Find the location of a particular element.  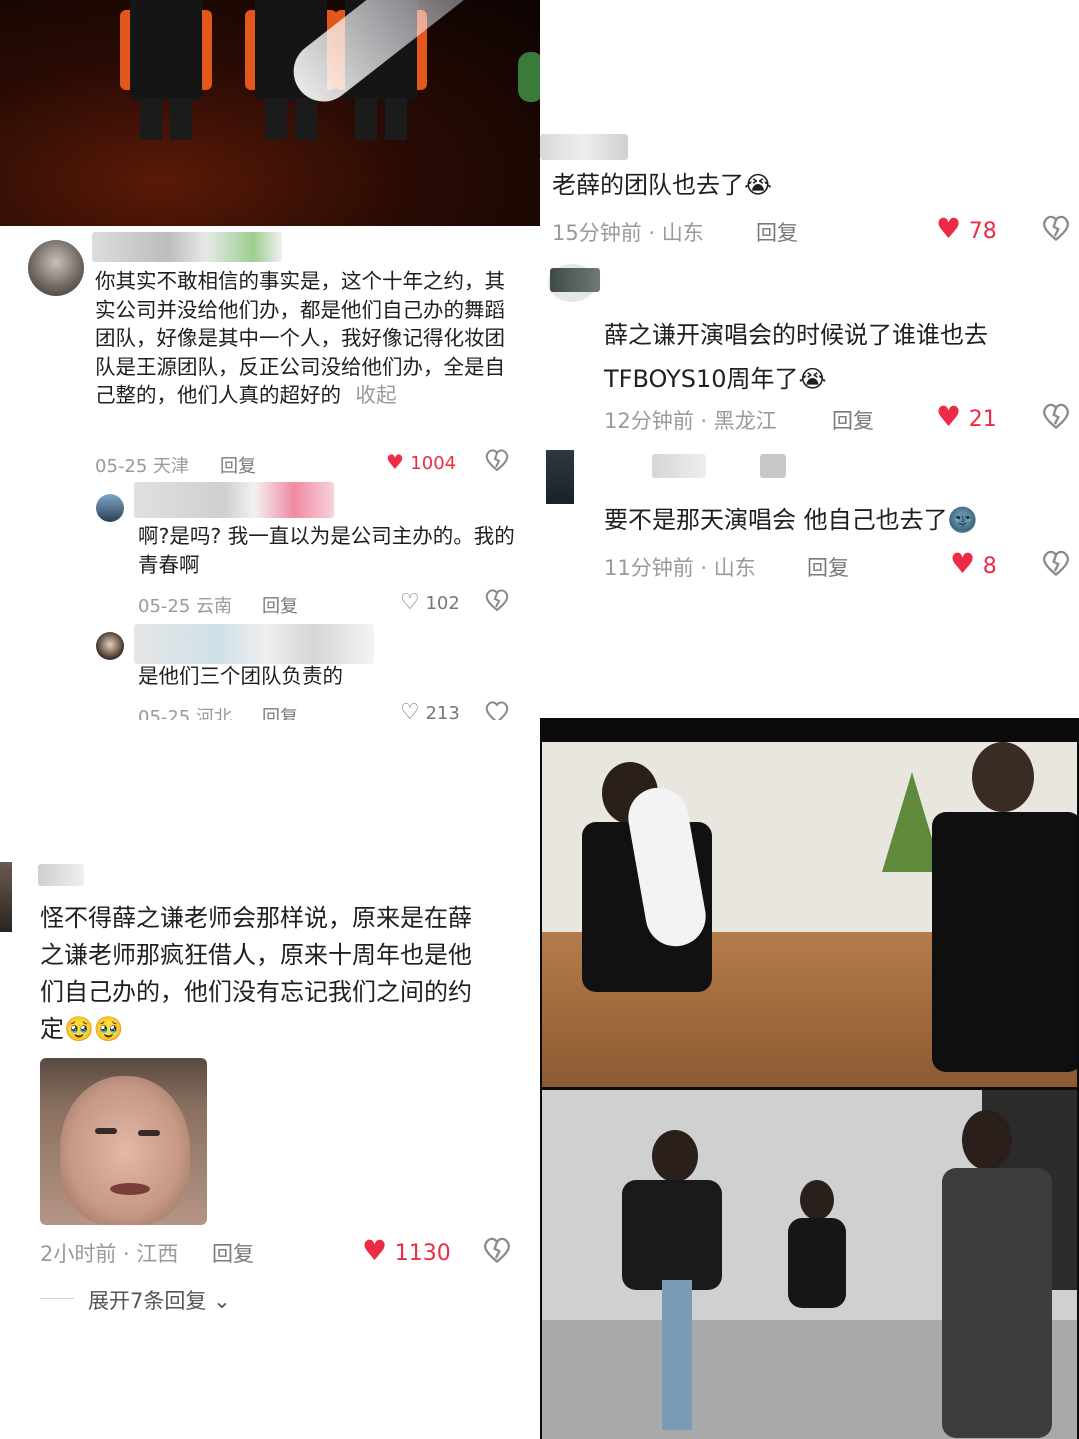

performer-left is located at coordinates (166, 70).